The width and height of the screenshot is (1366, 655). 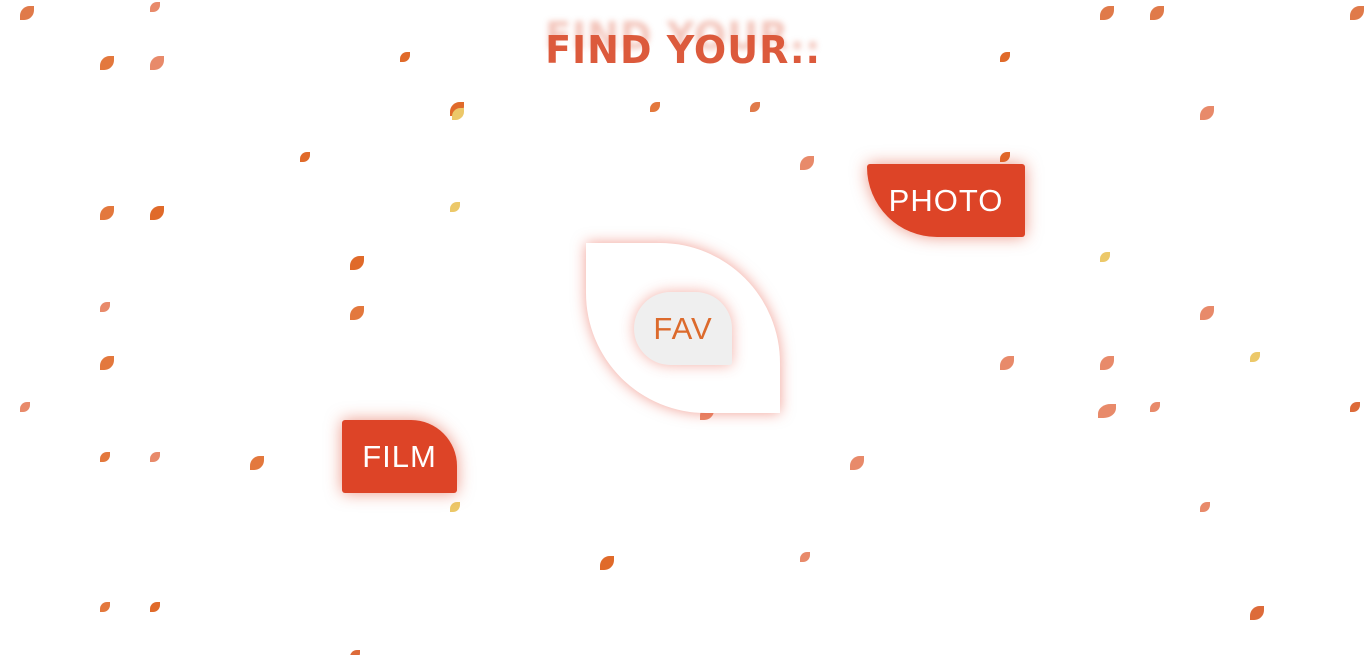 I want to click on page-title: FIND YOUR.., so click(x=683, y=50).